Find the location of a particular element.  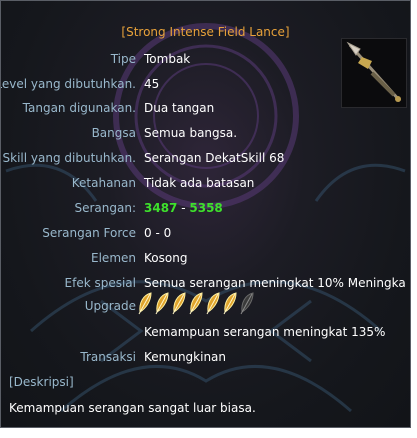

description-text: Kemampuan serangan sangat luar biasa. is located at coordinates (132, 408).